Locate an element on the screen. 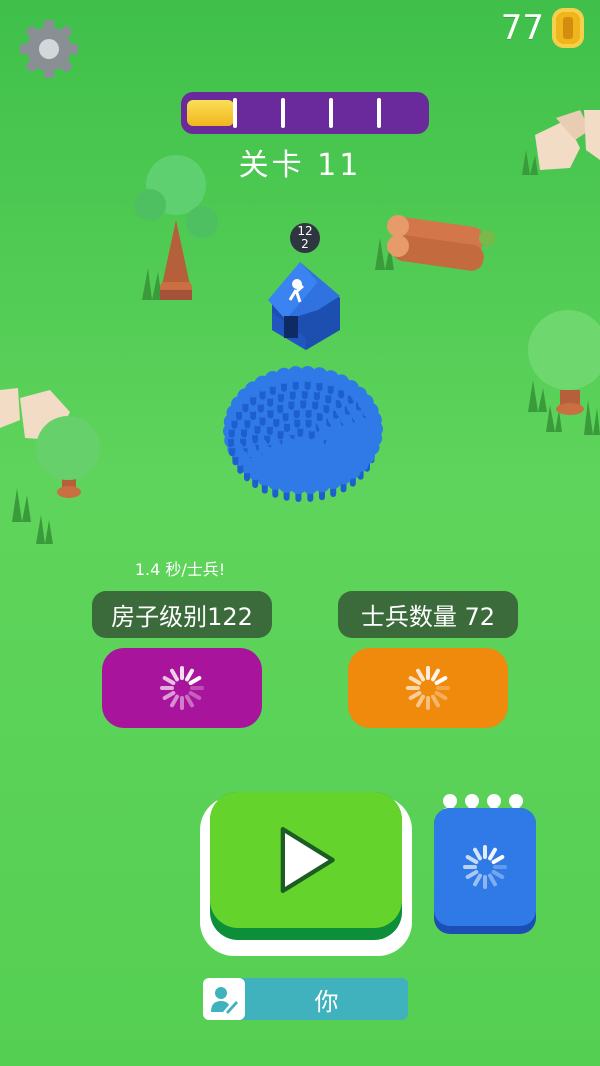 The image size is (600, 1066). play-button is located at coordinates (306, 874).